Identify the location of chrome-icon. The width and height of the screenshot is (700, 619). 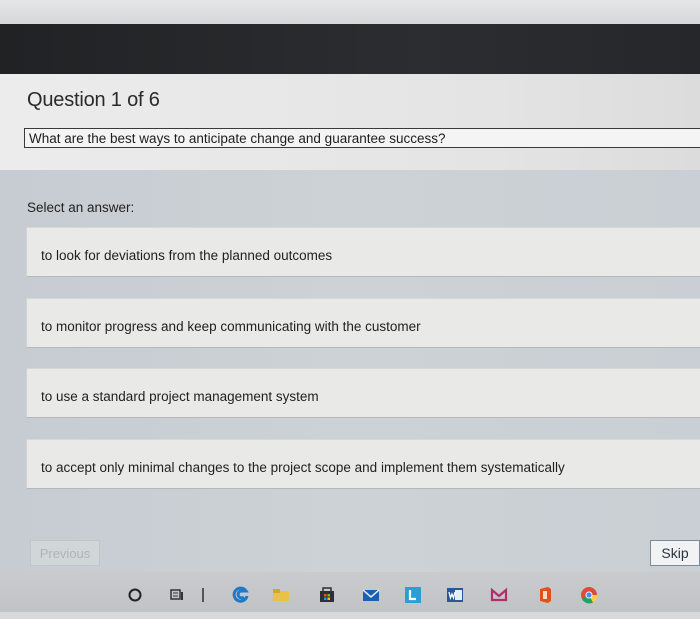
(589, 595).